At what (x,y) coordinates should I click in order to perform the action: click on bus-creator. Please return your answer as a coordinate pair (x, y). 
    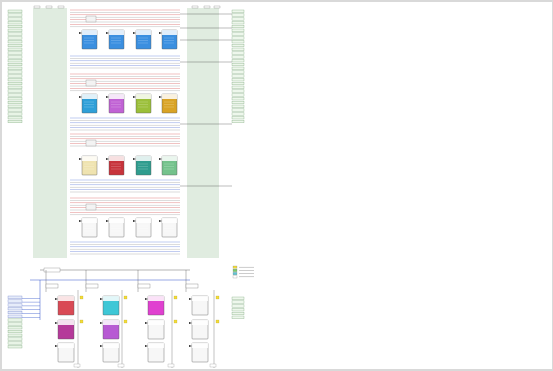
    Looking at the image, I should click on (52, 270).